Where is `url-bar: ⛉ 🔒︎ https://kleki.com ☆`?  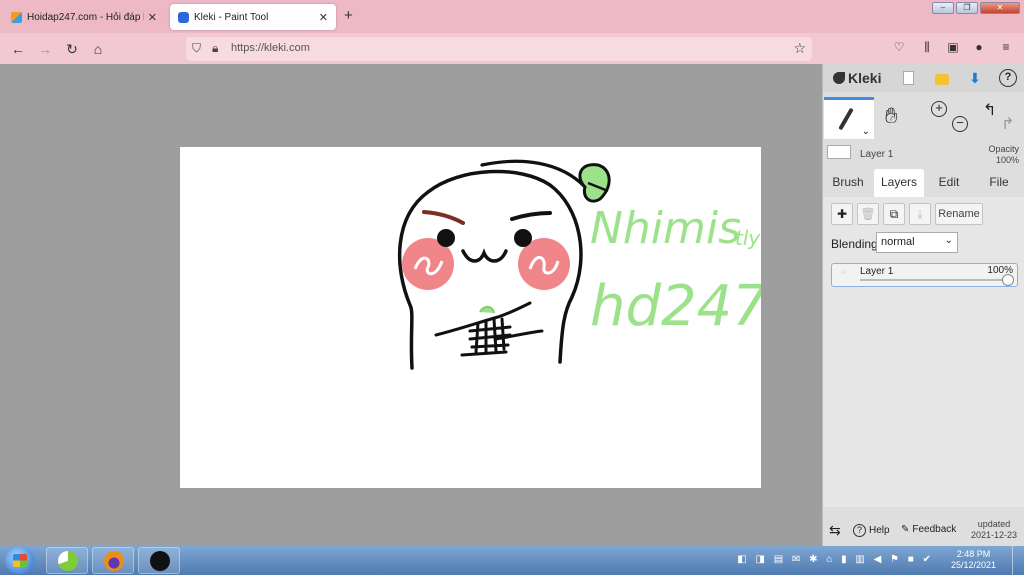
url-bar: ⛉ 🔒︎ https://kleki.com ☆ is located at coordinates (499, 49).